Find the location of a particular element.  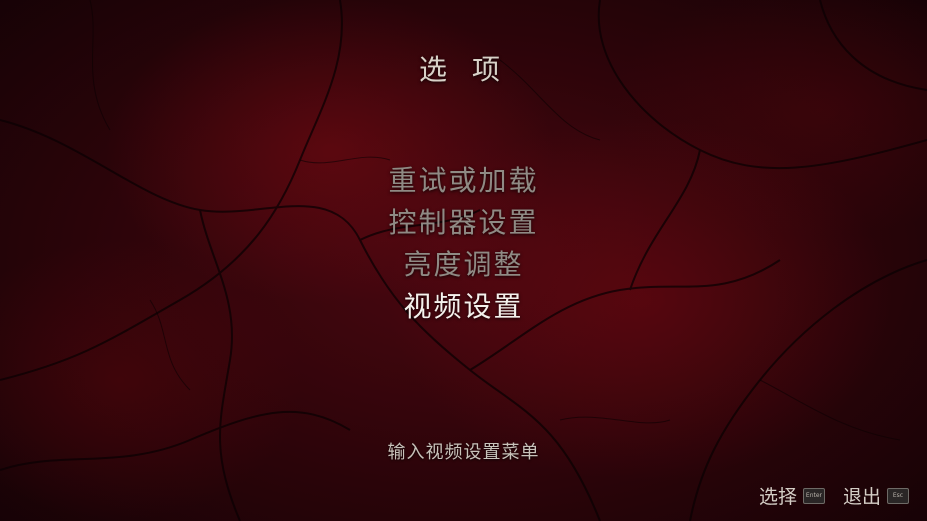

menu-item-brightness: 亮度调整 is located at coordinates (463, 265).